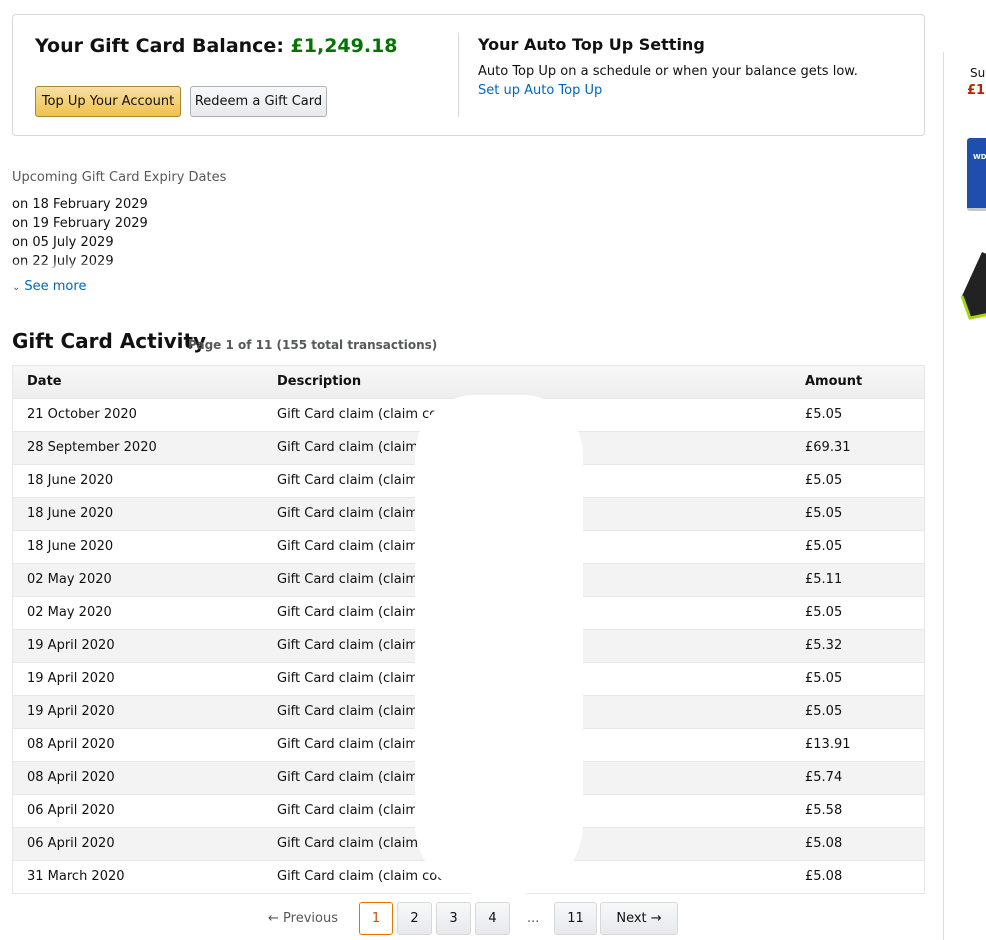 This screenshot has width=986, height=940. What do you see at coordinates (303, 918) in the screenshot?
I see `pagination-previous: ← Previous` at bounding box center [303, 918].